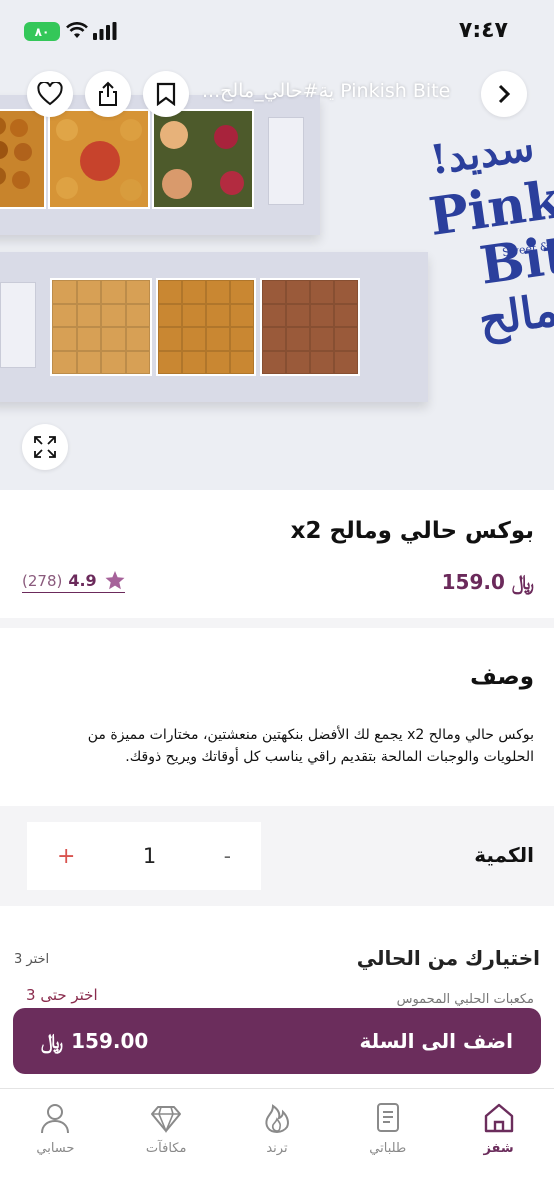 The image size is (554, 1199). I want to click on nav-item-trend: ترند, so click(277, 1150).